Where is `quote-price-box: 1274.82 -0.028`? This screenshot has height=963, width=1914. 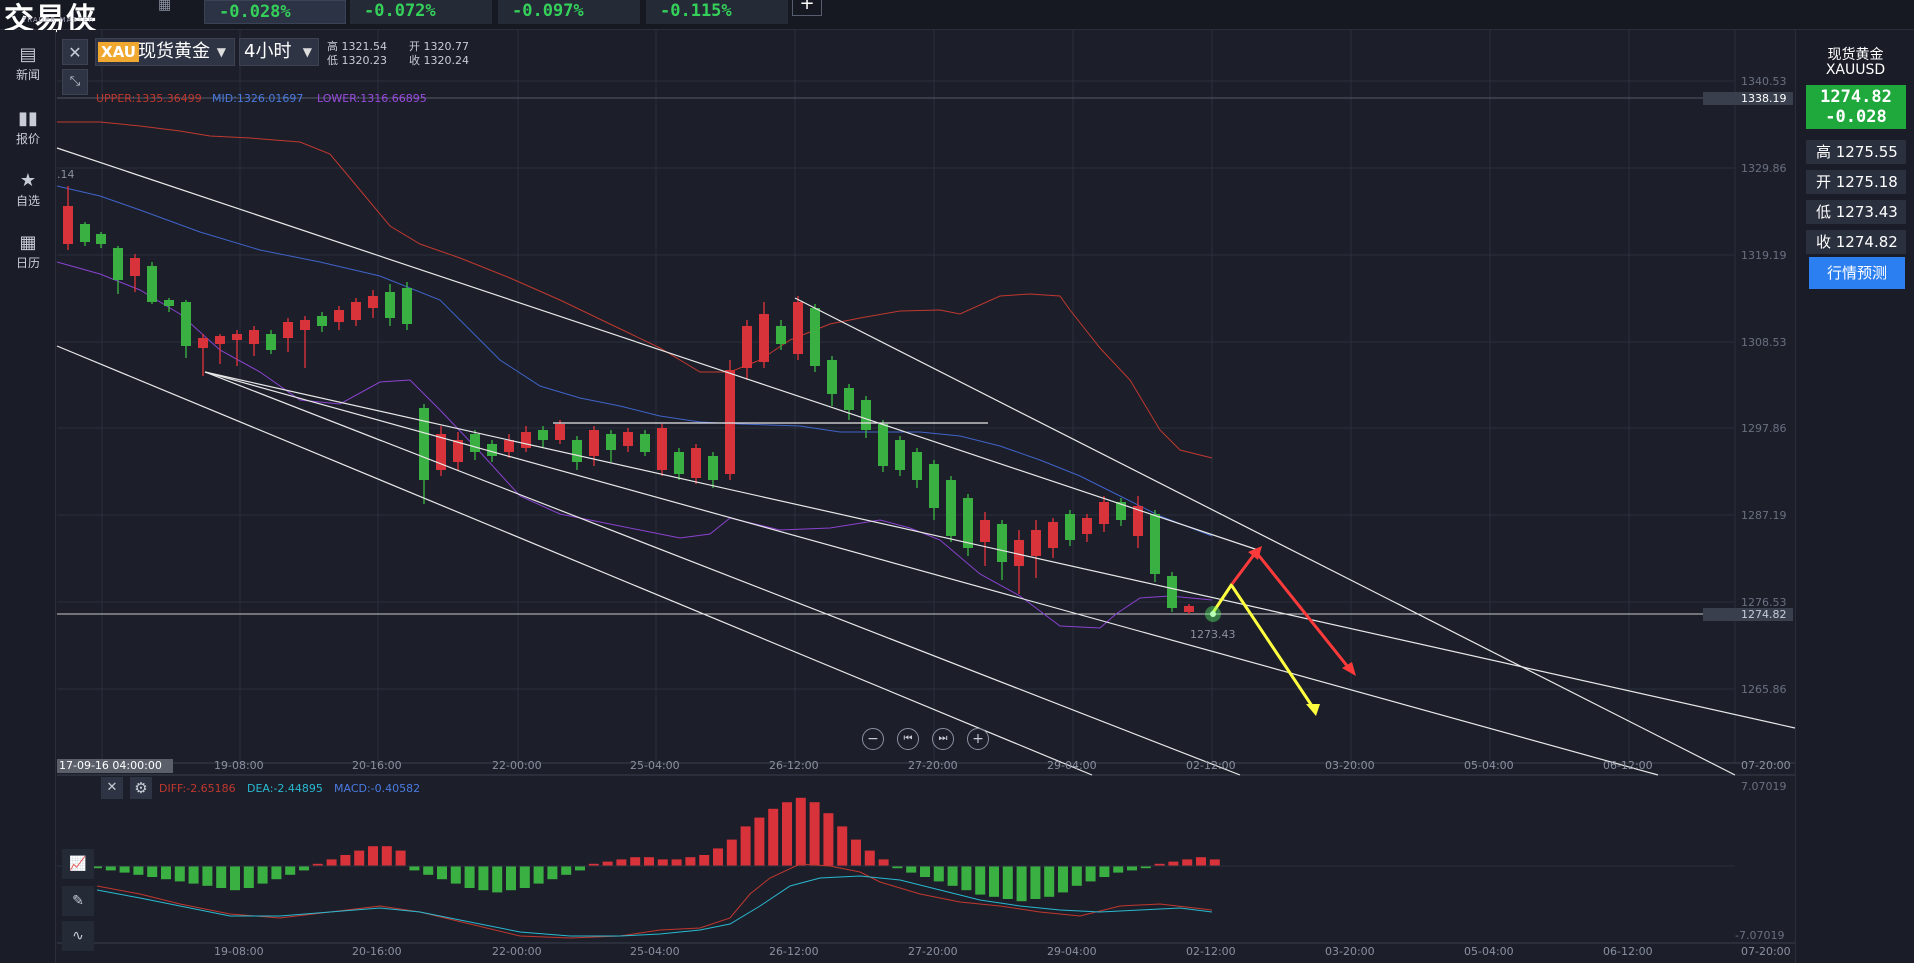 quote-price-box: 1274.82 -0.028 is located at coordinates (1856, 107).